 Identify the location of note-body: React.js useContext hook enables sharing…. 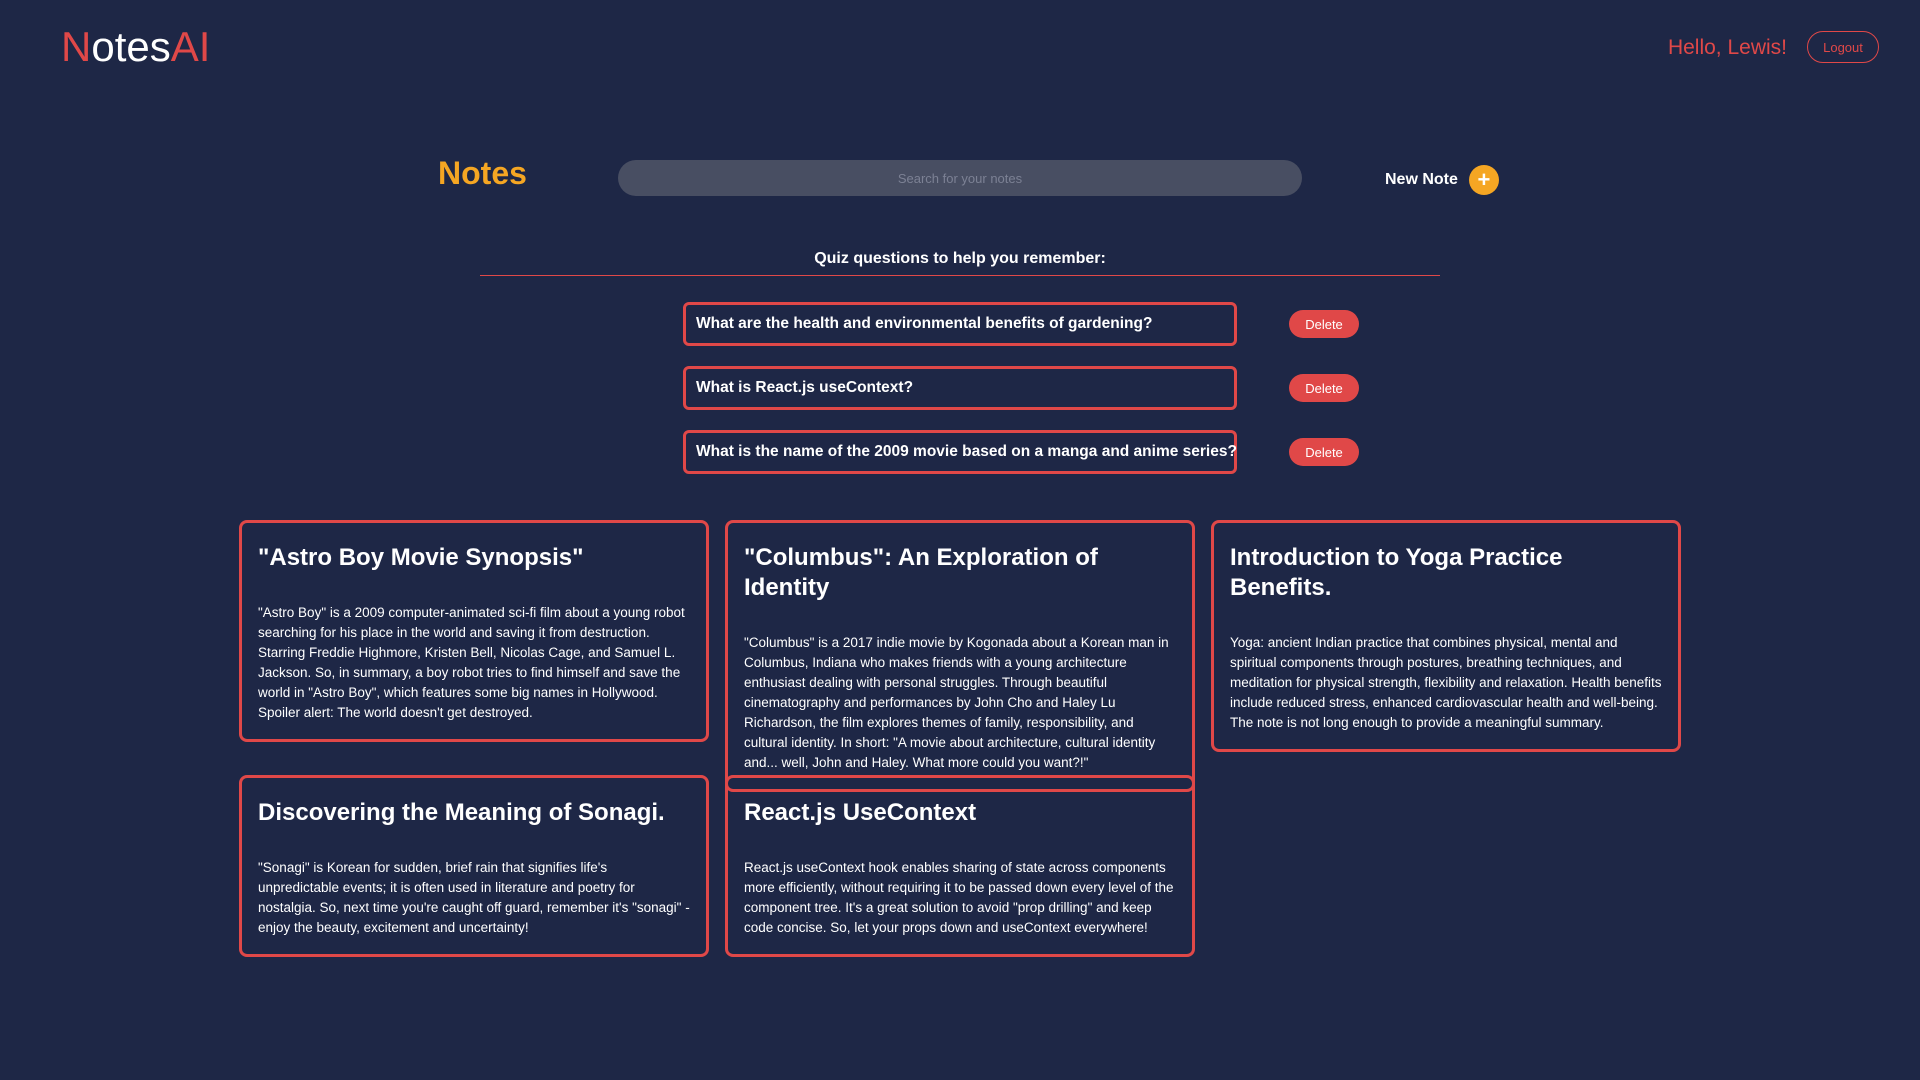
(959, 897).